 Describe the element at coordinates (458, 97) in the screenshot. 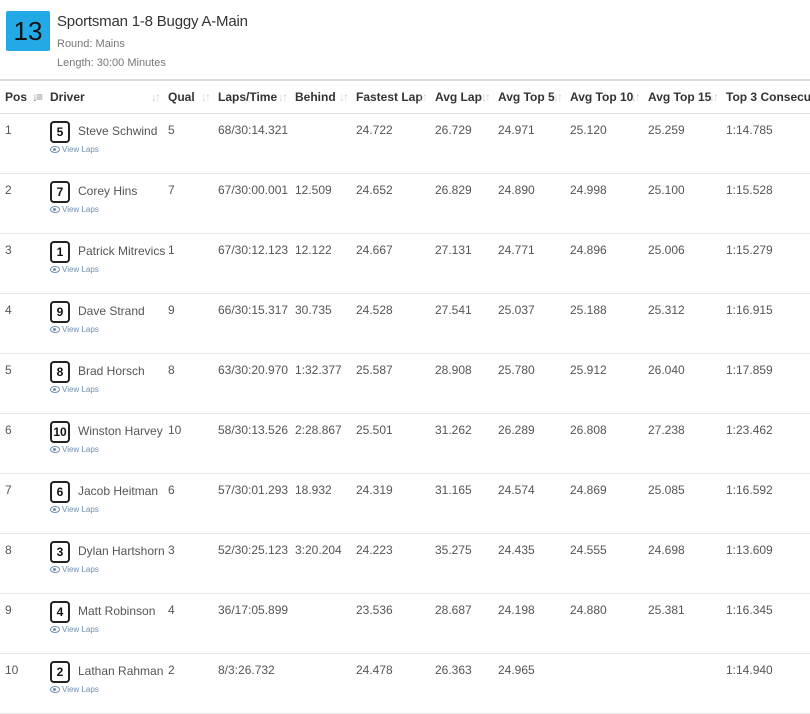

I see `column-header-label: Avg Lap` at that location.